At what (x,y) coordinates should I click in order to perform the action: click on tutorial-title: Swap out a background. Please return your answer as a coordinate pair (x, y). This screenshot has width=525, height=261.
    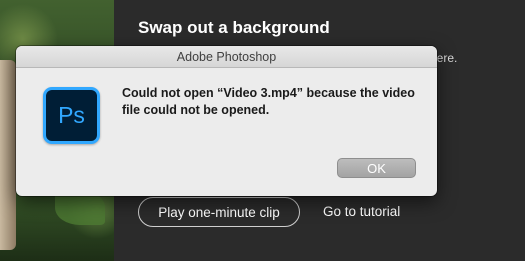
    Looking at the image, I should click on (234, 27).